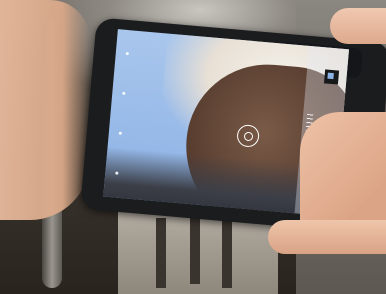 The height and width of the screenshot is (294, 386). I want to click on camera-mode-icon, so click(331, 77).